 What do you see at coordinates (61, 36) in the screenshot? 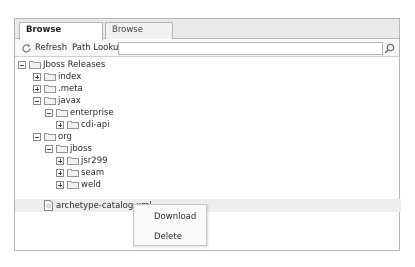
I see `tab-browse-storage: Browse Storage` at bounding box center [61, 36].